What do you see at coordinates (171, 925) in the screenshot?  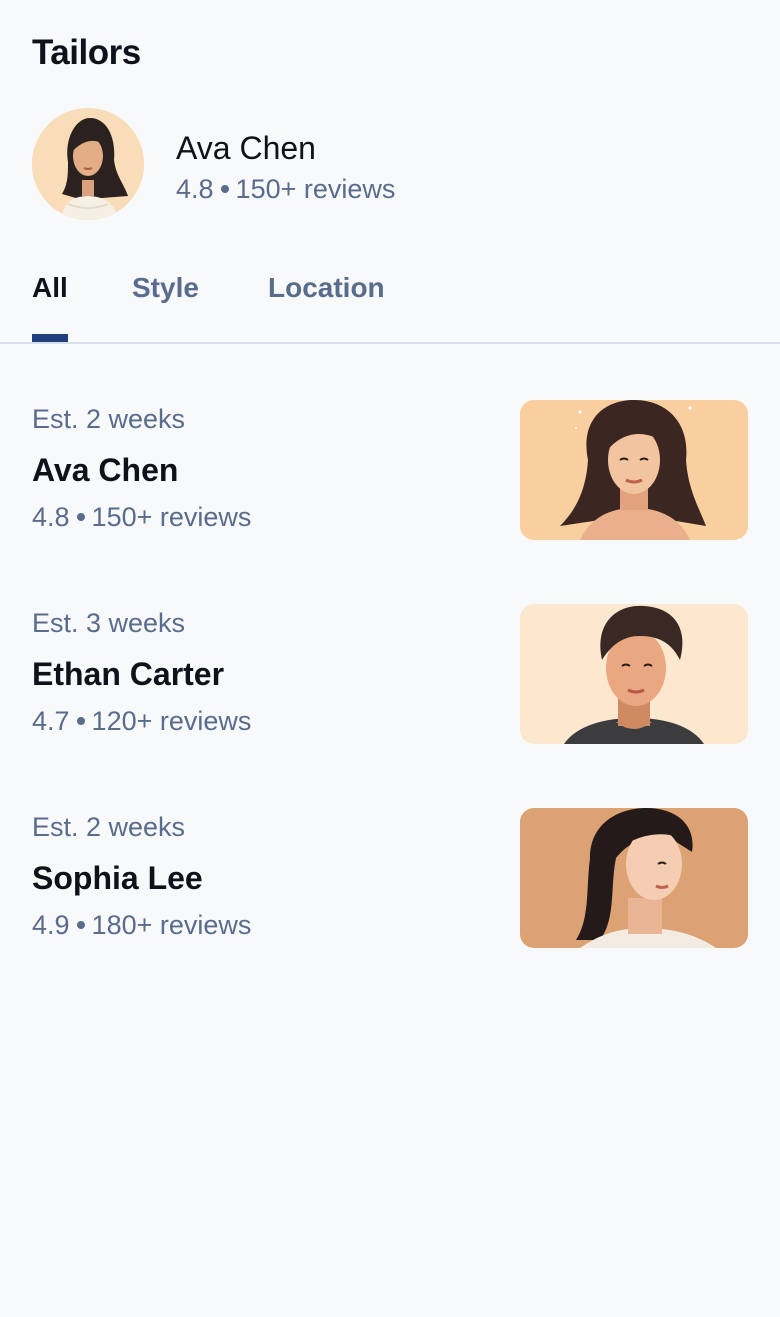 I see `reviews-count: 180+ reviews` at bounding box center [171, 925].